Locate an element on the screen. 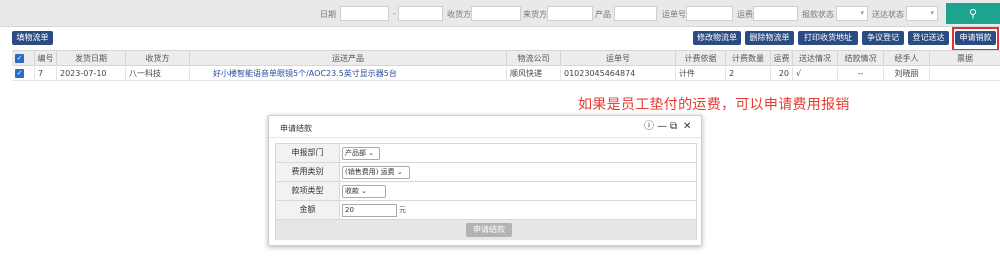 The image size is (1000, 273). amount-unit: 元 is located at coordinates (402, 210).